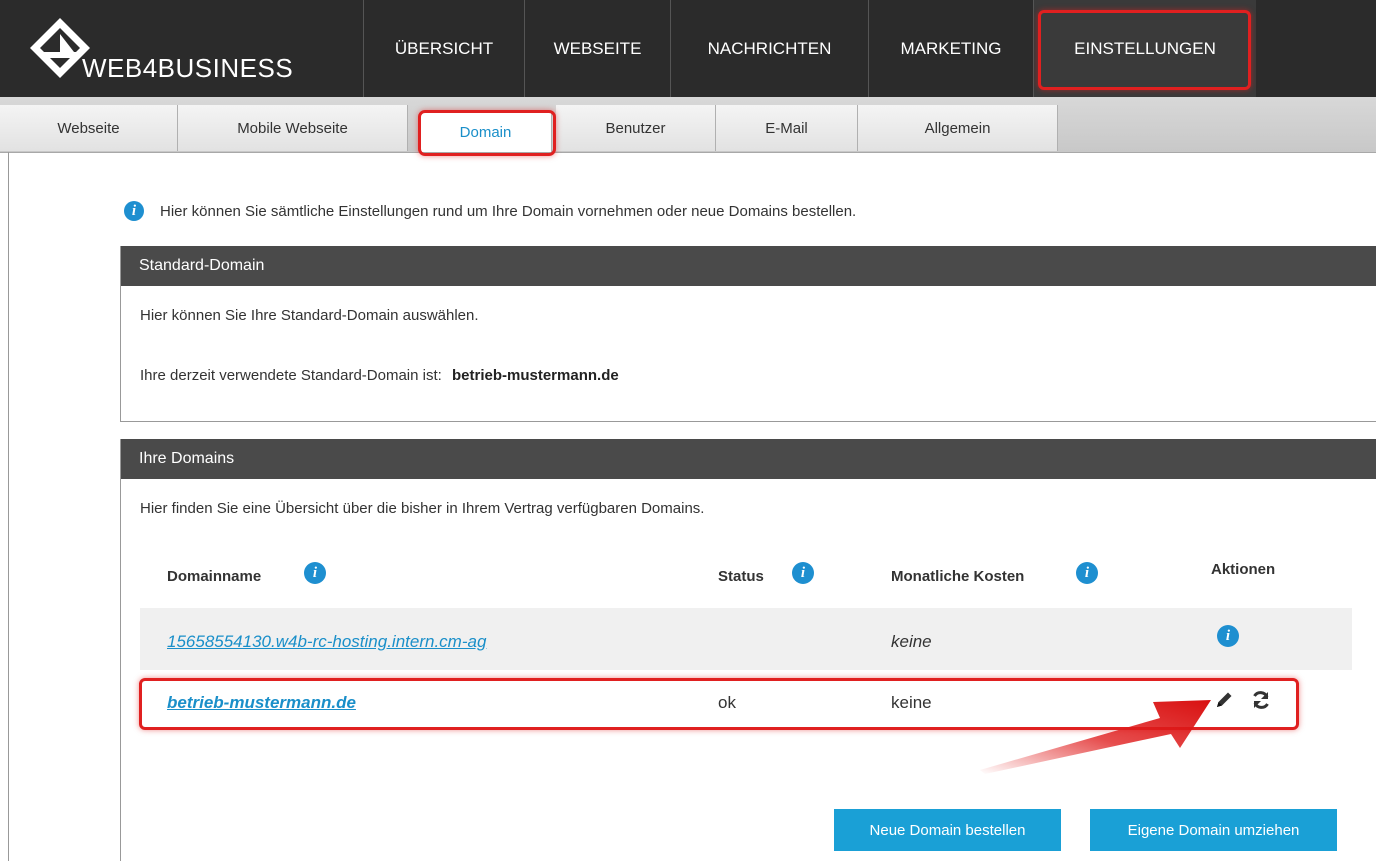 This screenshot has width=1376, height=861. What do you see at coordinates (958, 128) in the screenshot?
I see `tab-allgemein: Allgemein` at bounding box center [958, 128].